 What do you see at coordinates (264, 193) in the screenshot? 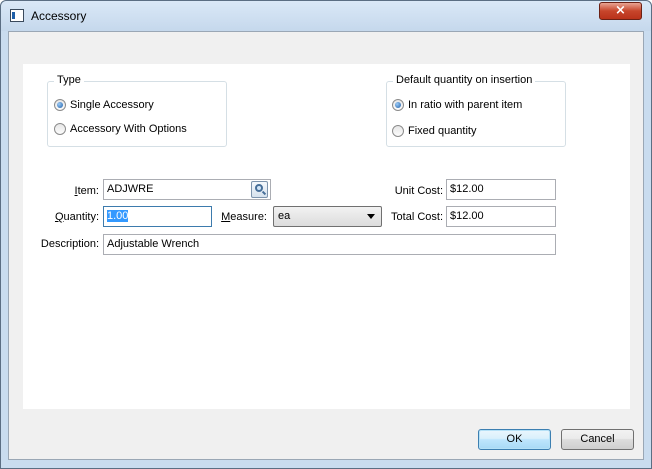
I see `search-icon-handle` at bounding box center [264, 193].